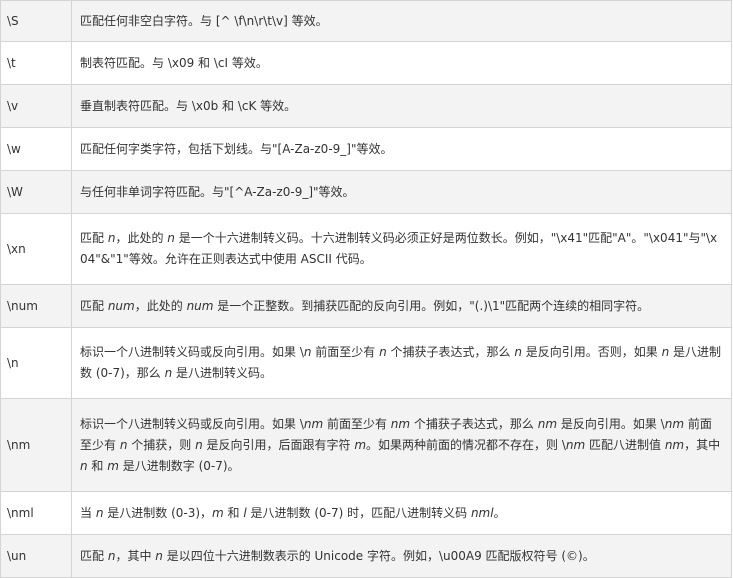 The image size is (733, 578). What do you see at coordinates (36, 306) in the screenshot?
I see `pattern-cell: \num` at bounding box center [36, 306].